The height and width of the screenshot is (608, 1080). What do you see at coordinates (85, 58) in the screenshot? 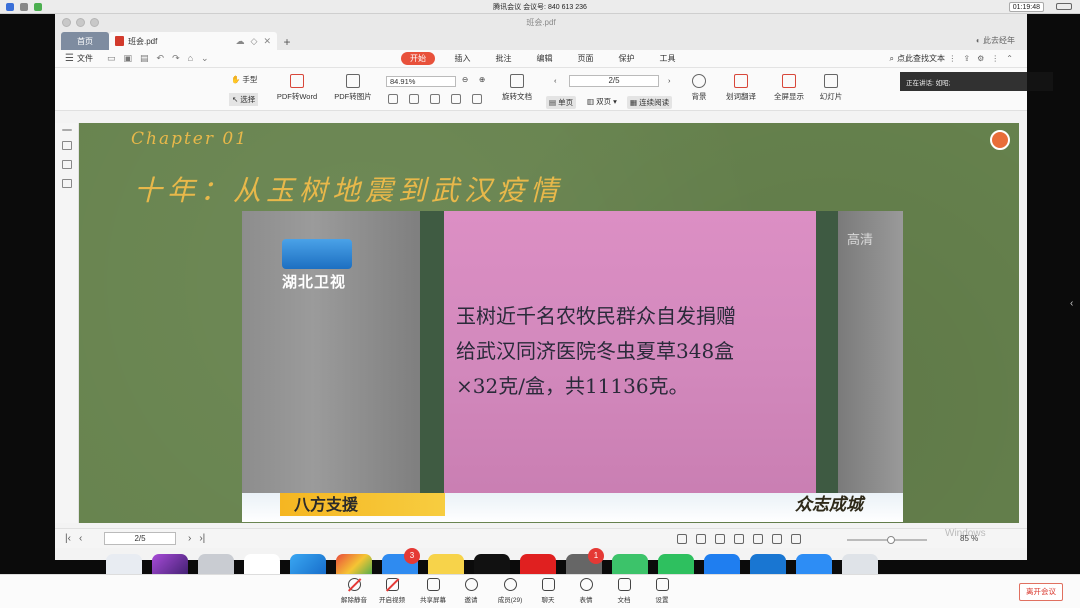
I see `file-menu: 文件` at bounding box center [85, 58].